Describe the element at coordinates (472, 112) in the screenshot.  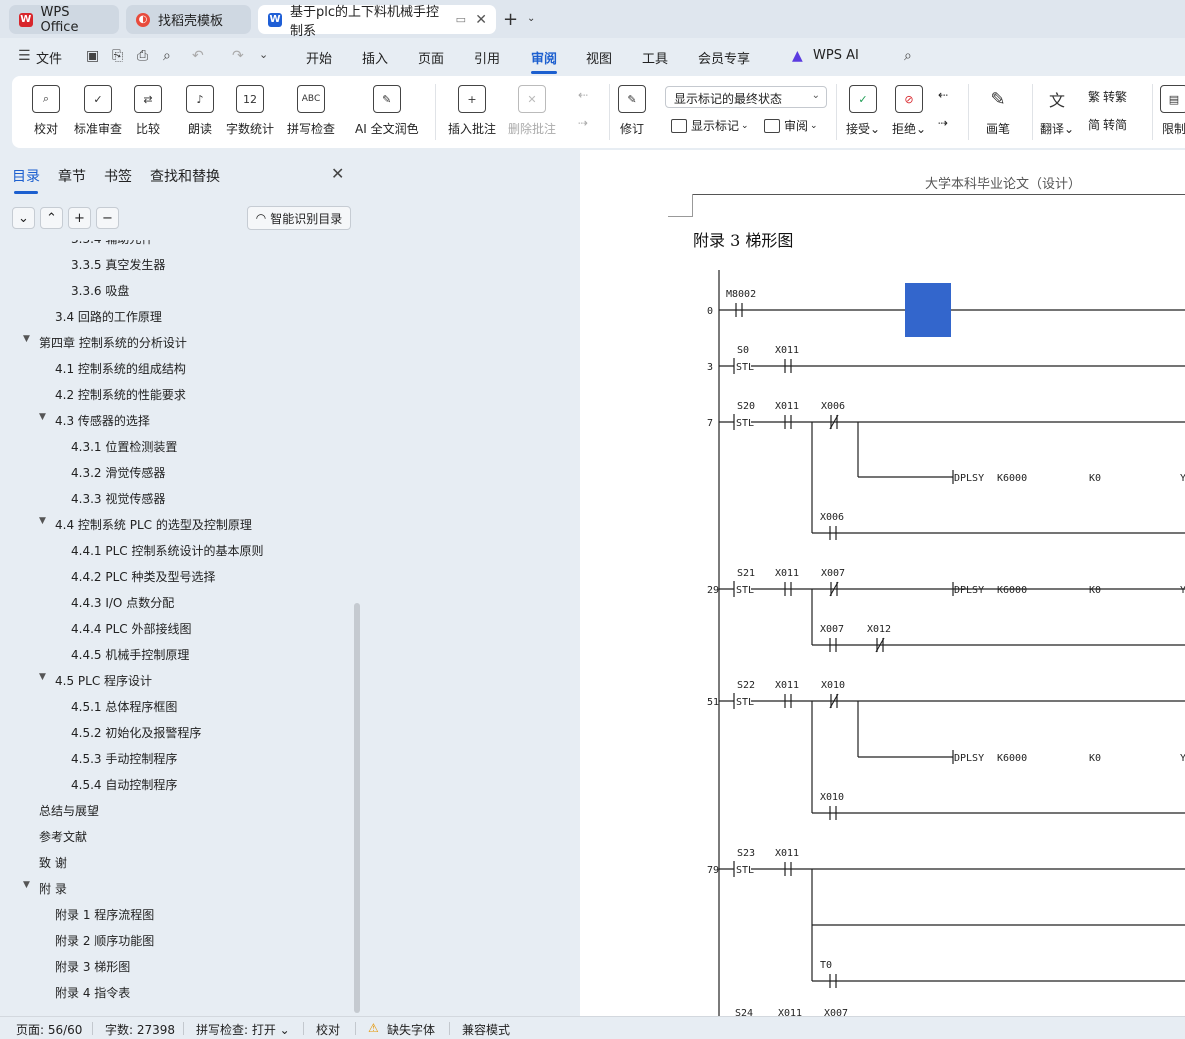
I see `insert-comment-button: + 插入批注` at that location.